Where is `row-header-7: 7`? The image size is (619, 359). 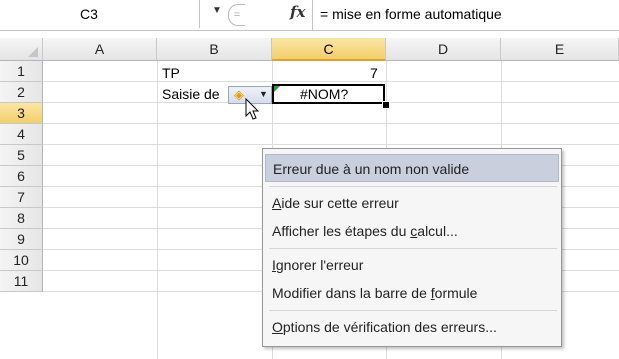 row-header-7: 7 is located at coordinates (21, 197).